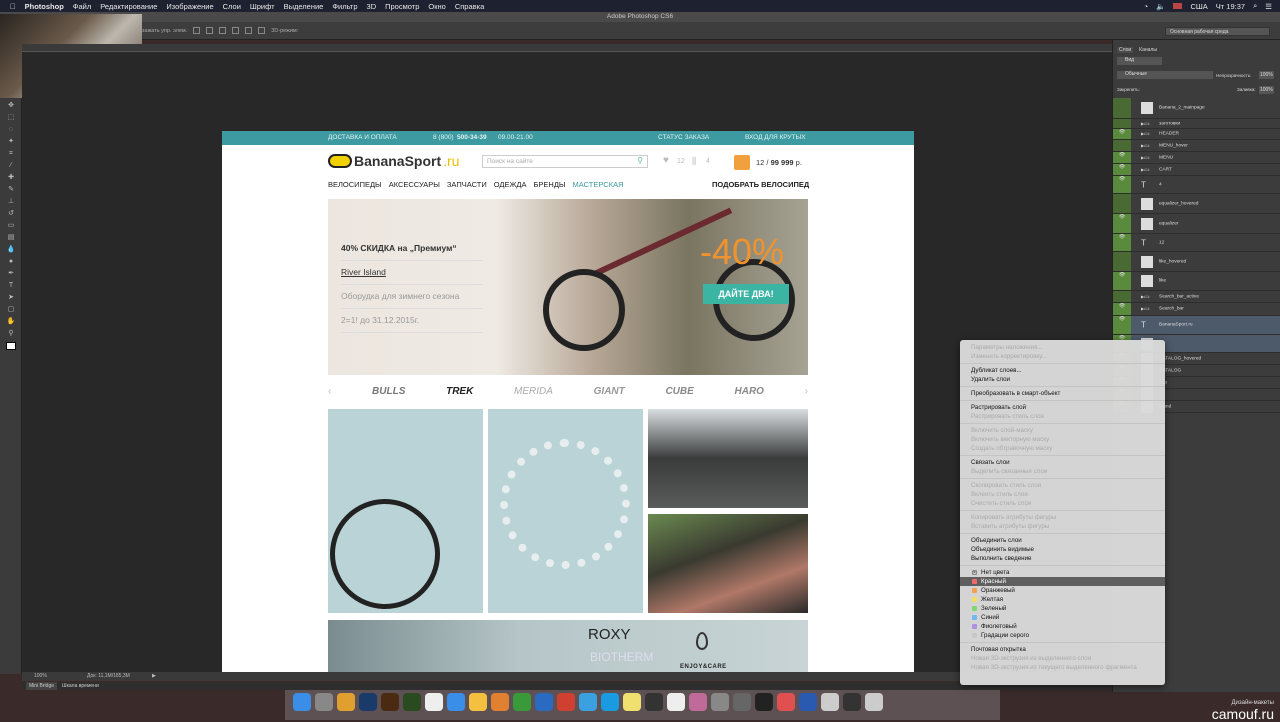  What do you see at coordinates (11, 238) in the screenshot?
I see `gradient-icon: ▤` at bounding box center [11, 238].